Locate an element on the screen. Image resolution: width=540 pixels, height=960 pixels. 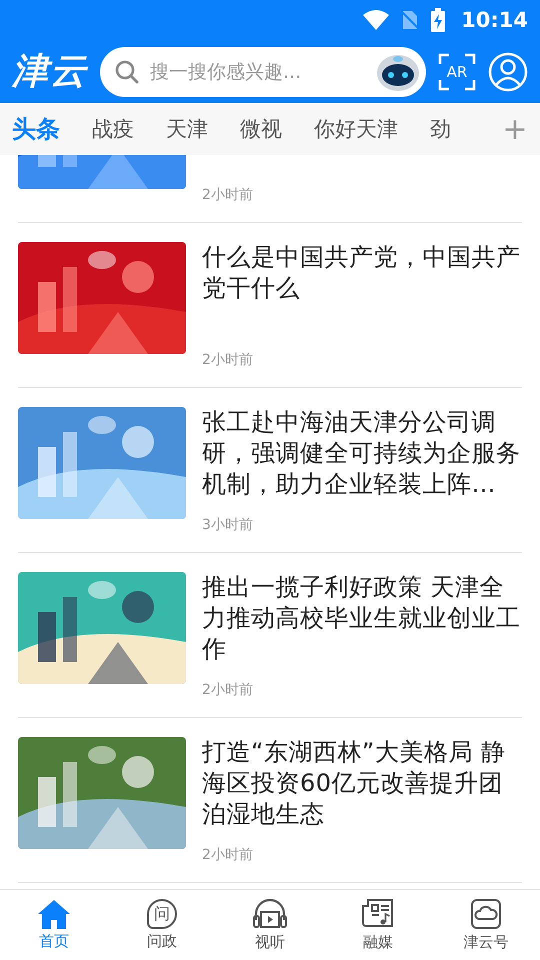
category-tab: 微视 is located at coordinates (261, 129).